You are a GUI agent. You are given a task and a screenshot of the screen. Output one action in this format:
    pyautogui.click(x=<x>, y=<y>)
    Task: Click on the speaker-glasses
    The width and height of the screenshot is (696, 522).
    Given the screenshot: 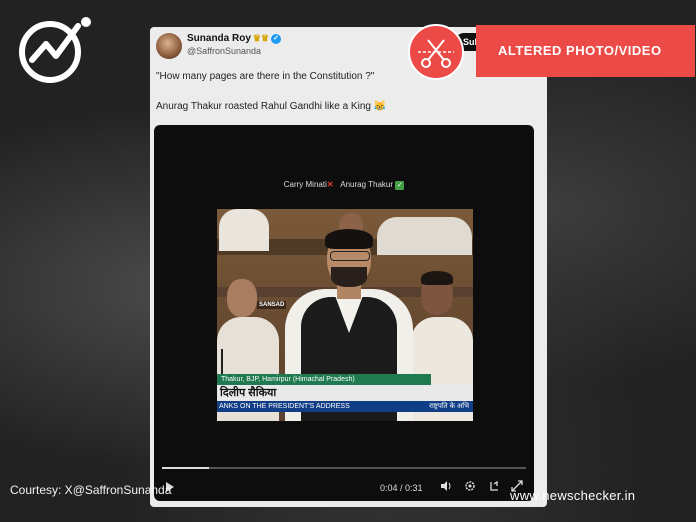 What is the action you would take?
    pyautogui.click(x=350, y=256)
    